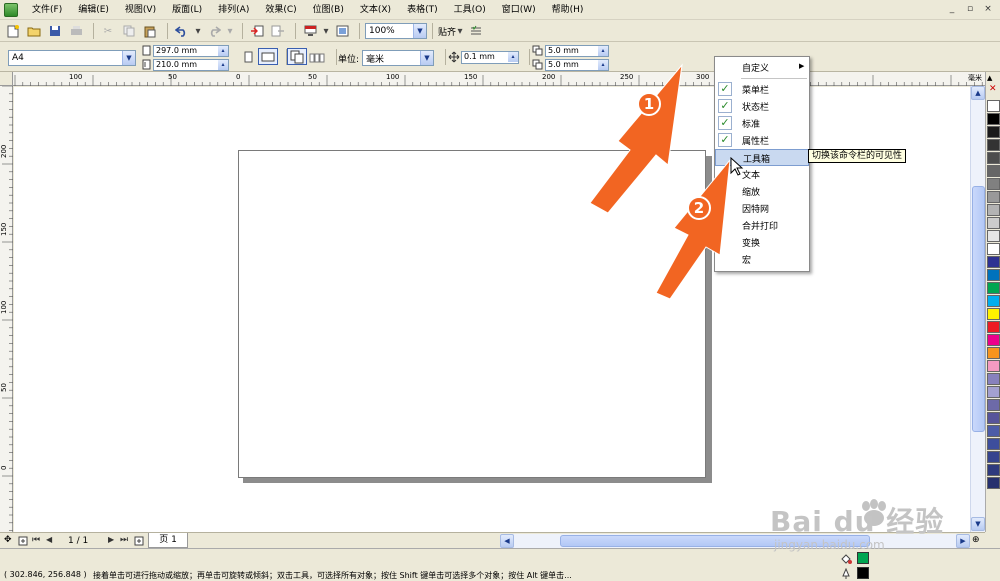 This screenshot has height=581, width=1000. What do you see at coordinates (36, 540) in the screenshot?
I see `first-page-icon: ⏮` at bounding box center [36, 540].